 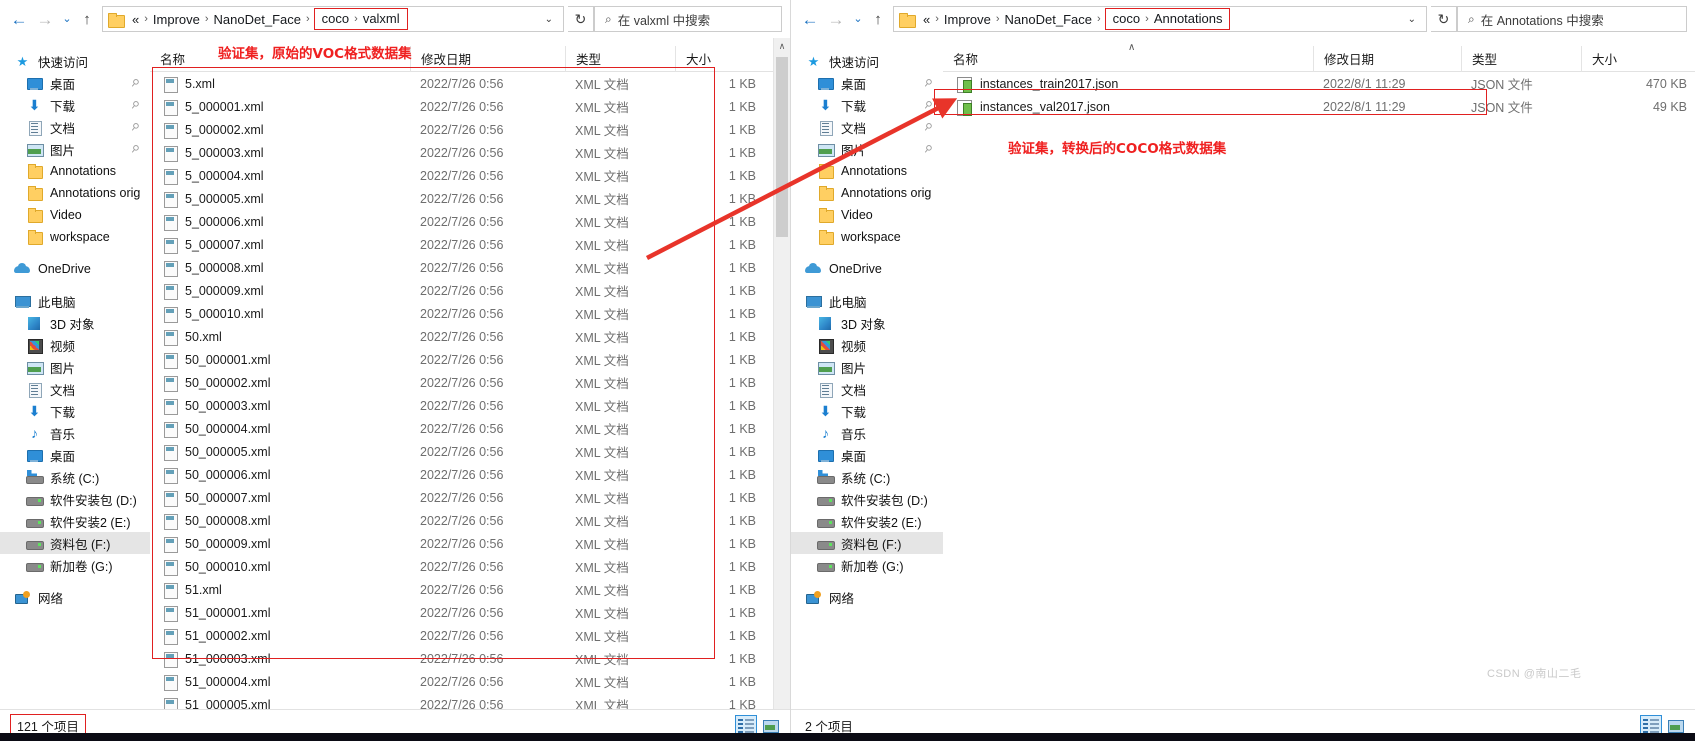 I want to click on table-row: 5_000006.xml 2022/7/26 0:56 XML 文档 1 KB, so click(x=470, y=221).